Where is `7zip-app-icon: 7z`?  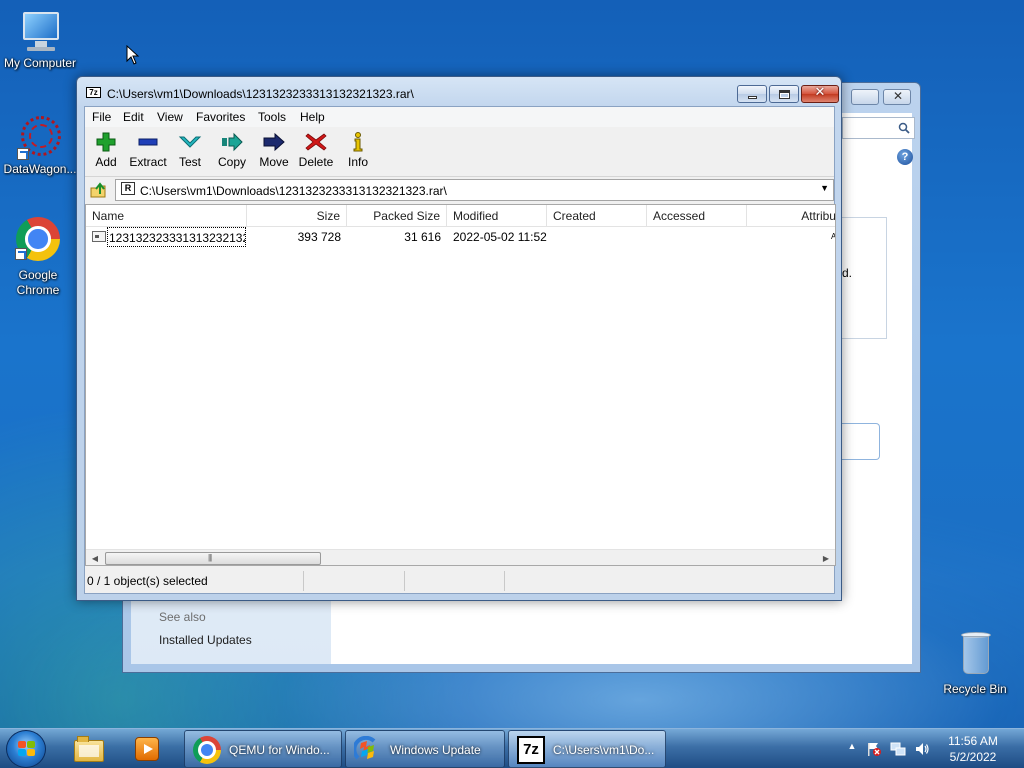 7zip-app-icon: 7z is located at coordinates (93, 92).